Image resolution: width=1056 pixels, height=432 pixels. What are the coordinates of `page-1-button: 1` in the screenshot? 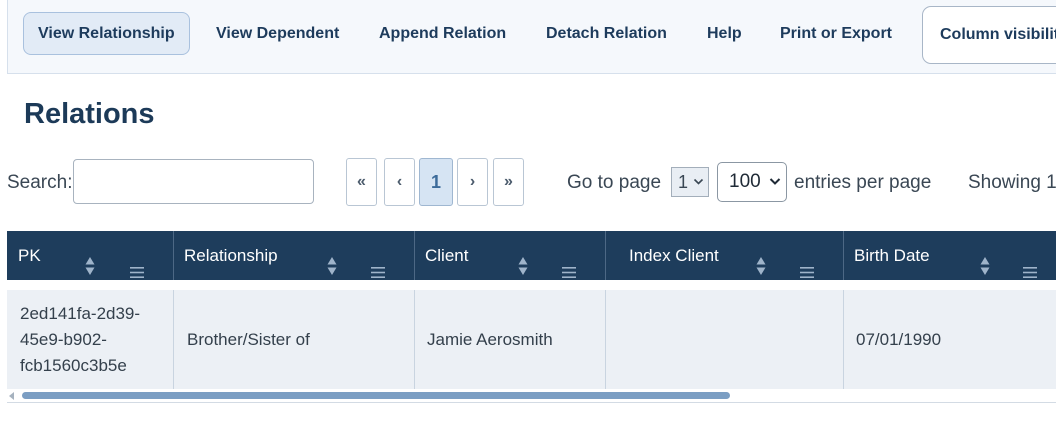 It's located at (436, 182).